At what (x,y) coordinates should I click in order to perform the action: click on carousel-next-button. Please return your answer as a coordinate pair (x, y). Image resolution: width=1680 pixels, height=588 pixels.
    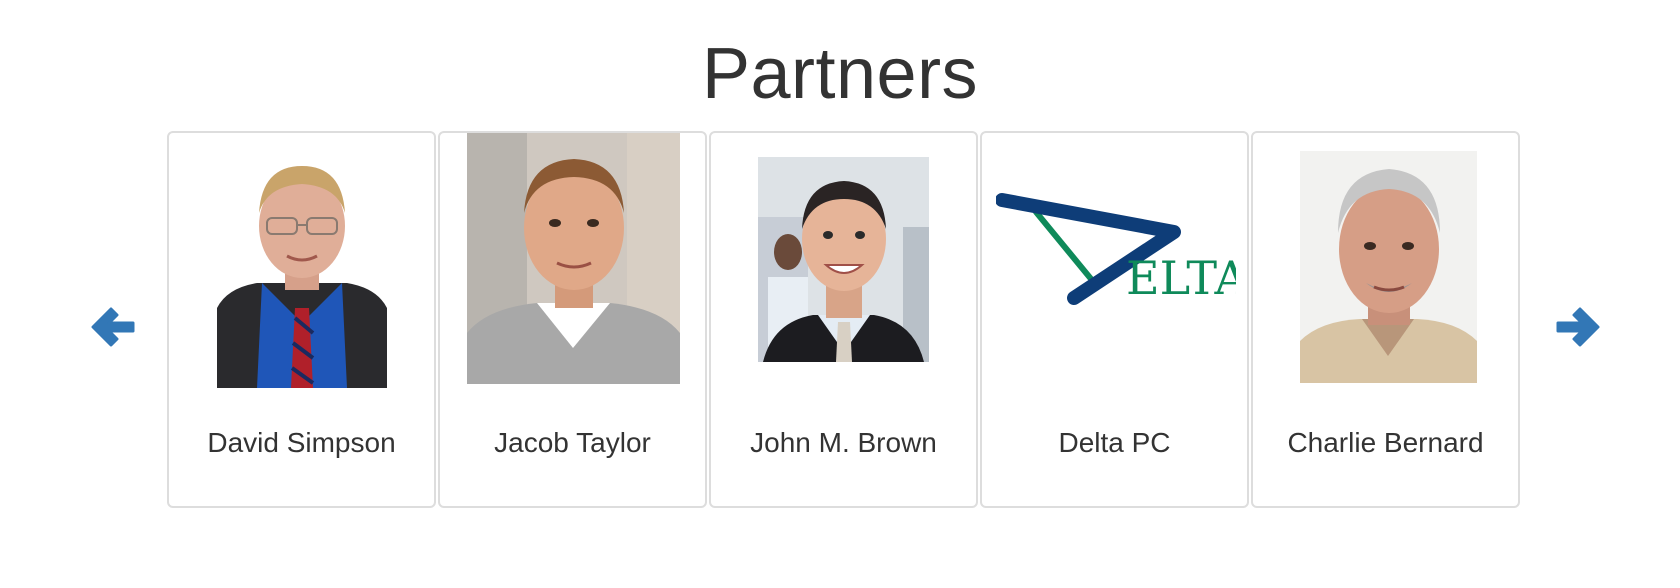
    Looking at the image, I should click on (1579, 327).